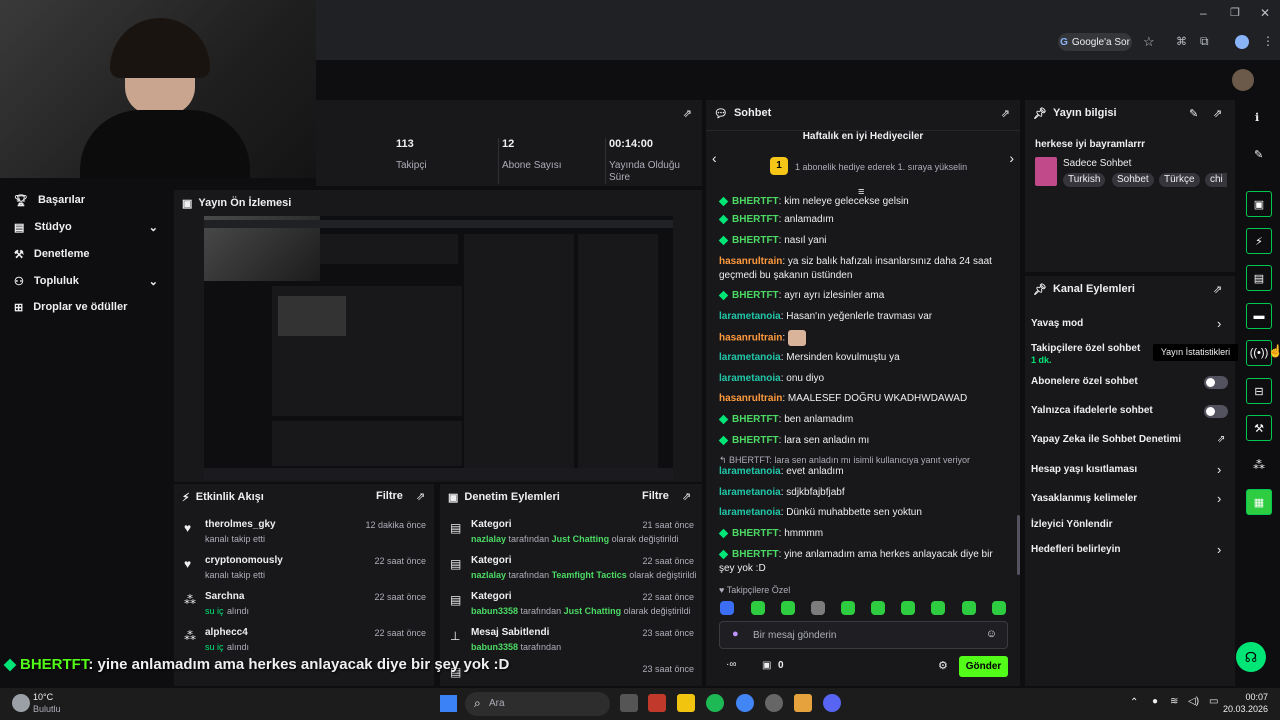 The height and width of the screenshot is (720, 1280). What do you see at coordinates (312, 316) in the screenshot?
I see `preview-inner-cam` at bounding box center [312, 316].